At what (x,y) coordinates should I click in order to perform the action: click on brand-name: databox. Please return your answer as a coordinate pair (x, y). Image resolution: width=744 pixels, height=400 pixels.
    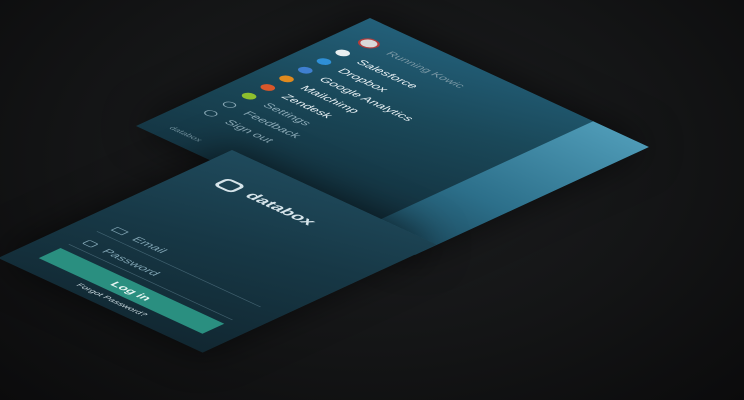
    Looking at the image, I should click on (281, 209).